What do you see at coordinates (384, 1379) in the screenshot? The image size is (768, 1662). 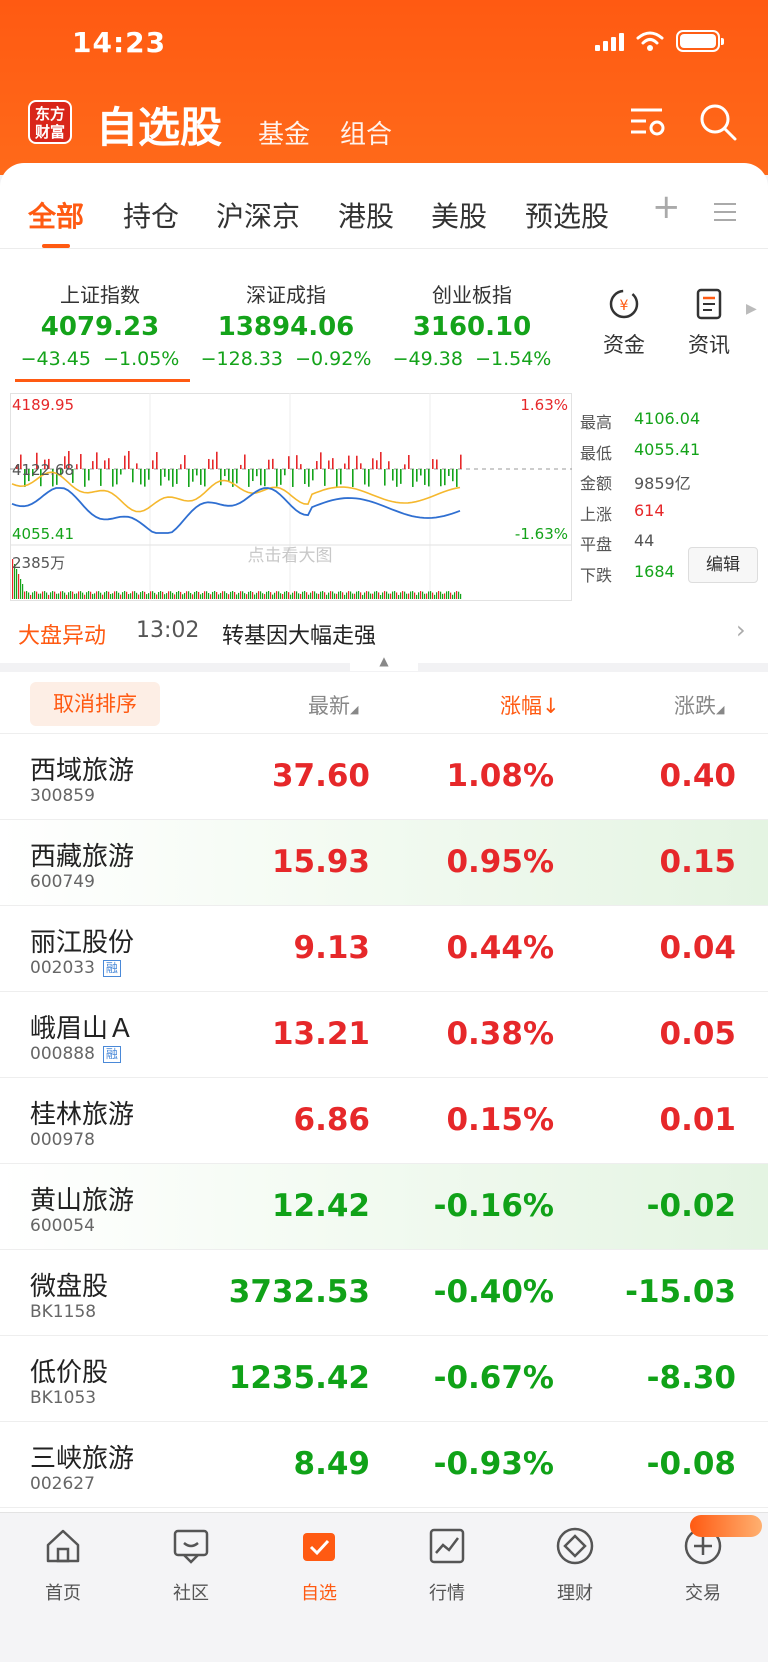 I see `table-row: 低价股 BK1053 1235.42 -0.67% -8.30` at bounding box center [384, 1379].